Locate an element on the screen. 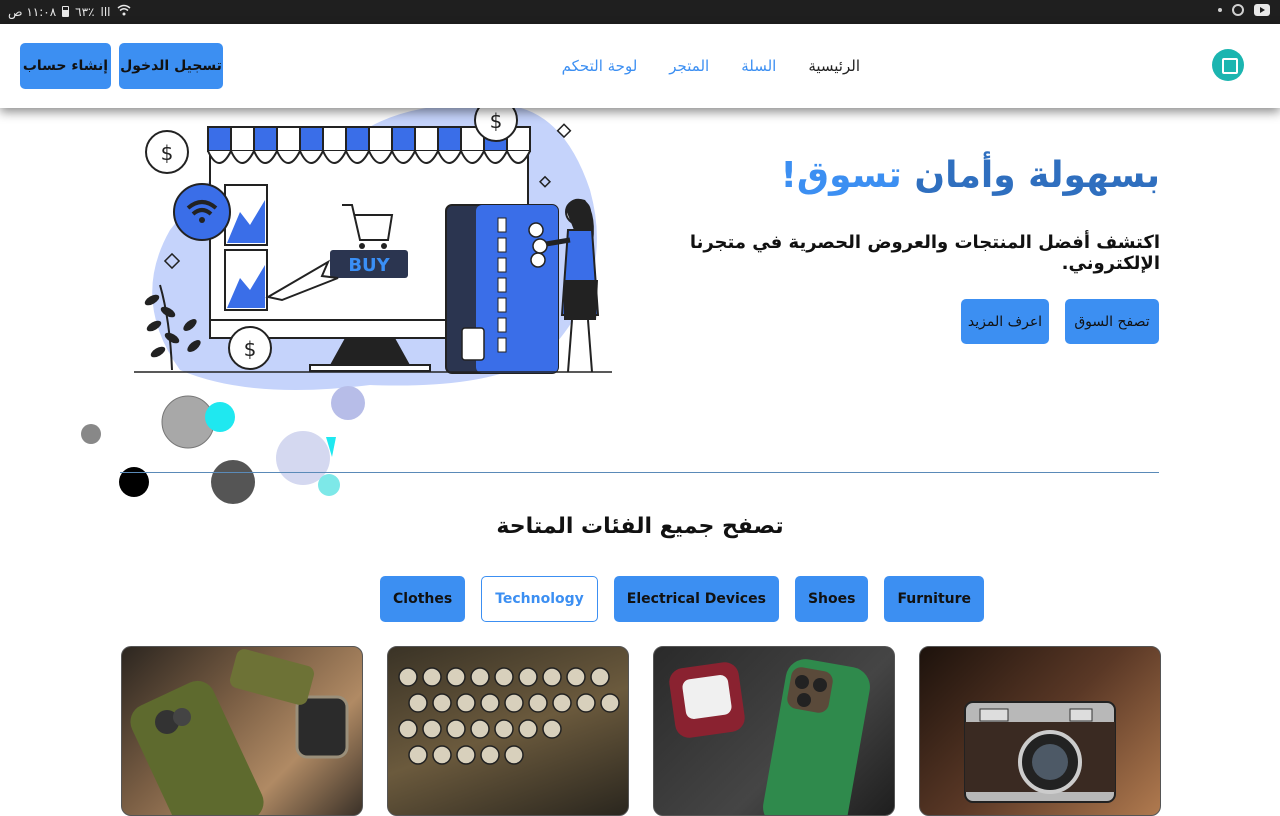 This screenshot has width=1280, height=816. hero-title-exclaim: ! is located at coordinates (788, 175).